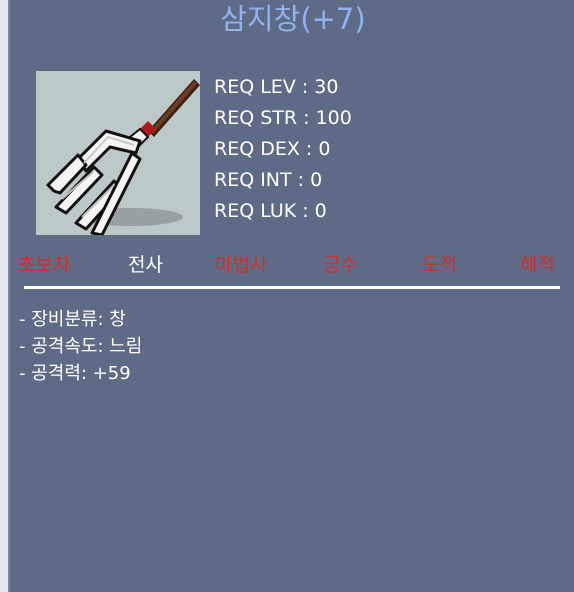  What do you see at coordinates (292, 265) in the screenshot?
I see `job-list: 초보자 전사 마법사 궁수 도적 해적` at bounding box center [292, 265].